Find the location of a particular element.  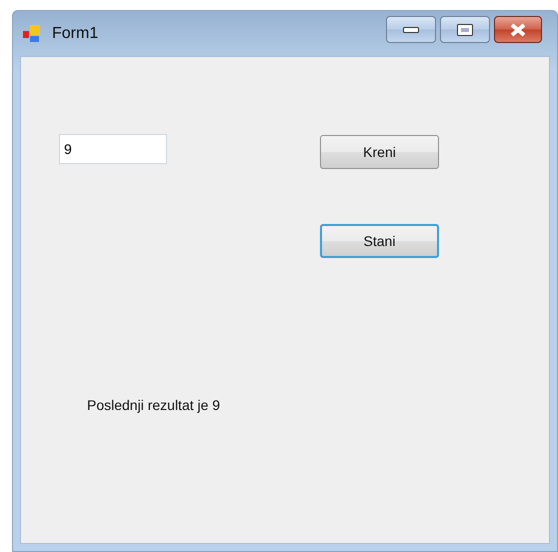

minimize-icon is located at coordinates (411, 29).